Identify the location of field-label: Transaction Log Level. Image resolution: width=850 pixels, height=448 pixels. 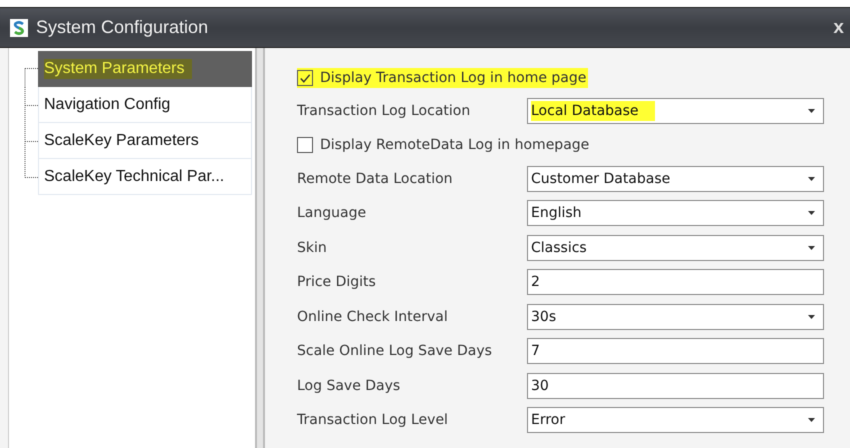
(373, 420).